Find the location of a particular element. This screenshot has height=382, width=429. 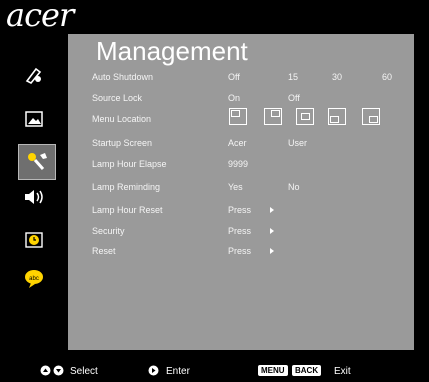

option-value: Yes is located at coordinates (235, 187).